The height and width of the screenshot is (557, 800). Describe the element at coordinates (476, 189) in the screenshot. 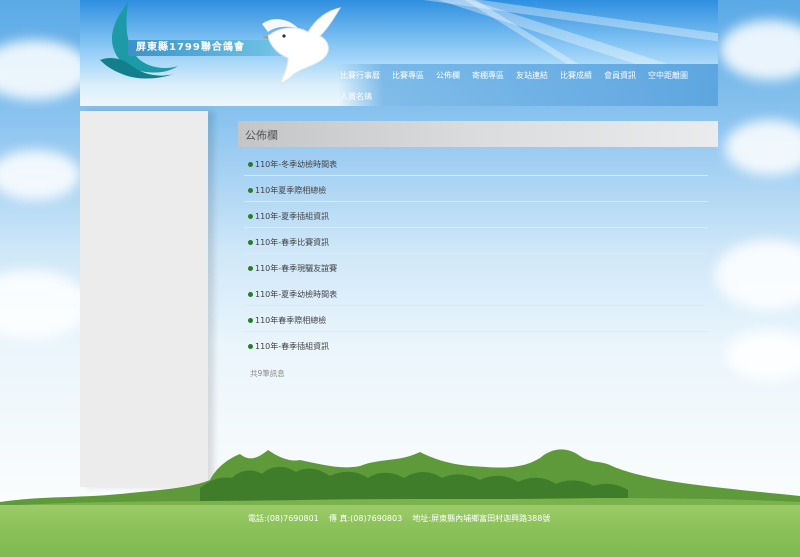

I see `list-item: 110年夏季際相總檢` at that location.